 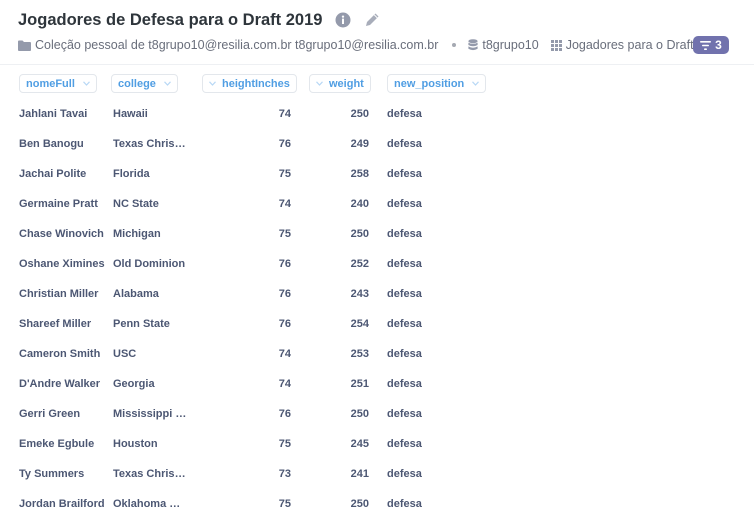 I want to click on table-row: Christian Miller Alabama 76 243 defesa, so click(x=377, y=294).